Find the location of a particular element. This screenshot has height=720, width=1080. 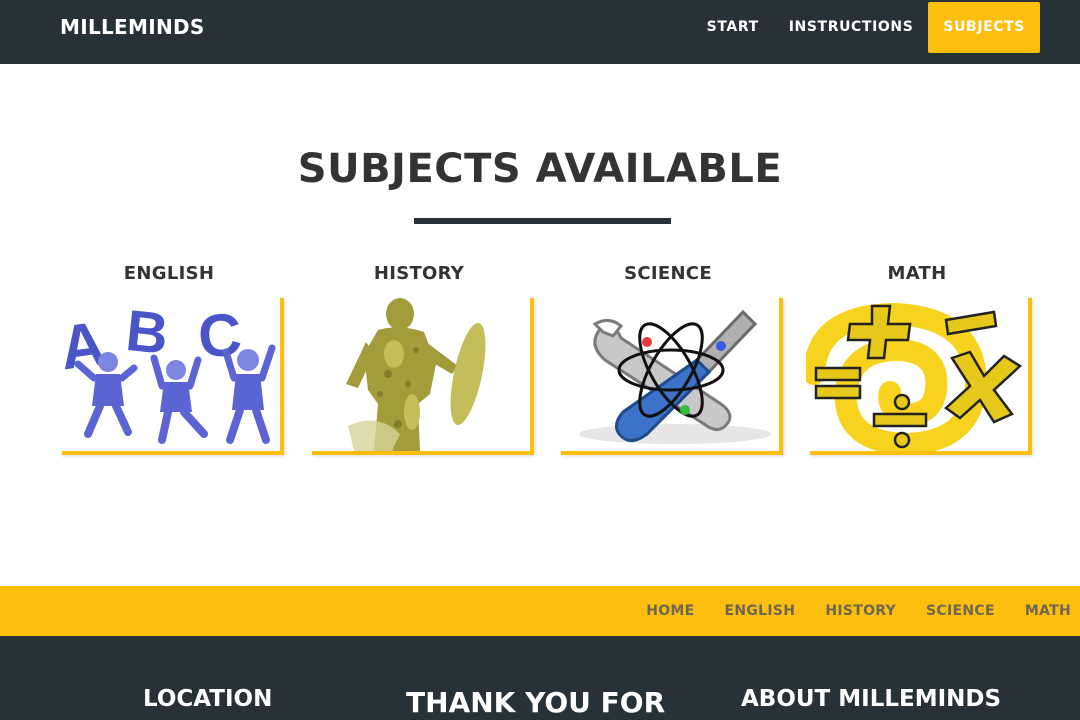

subject-label-math: MATH is located at coordinates (917, 273).